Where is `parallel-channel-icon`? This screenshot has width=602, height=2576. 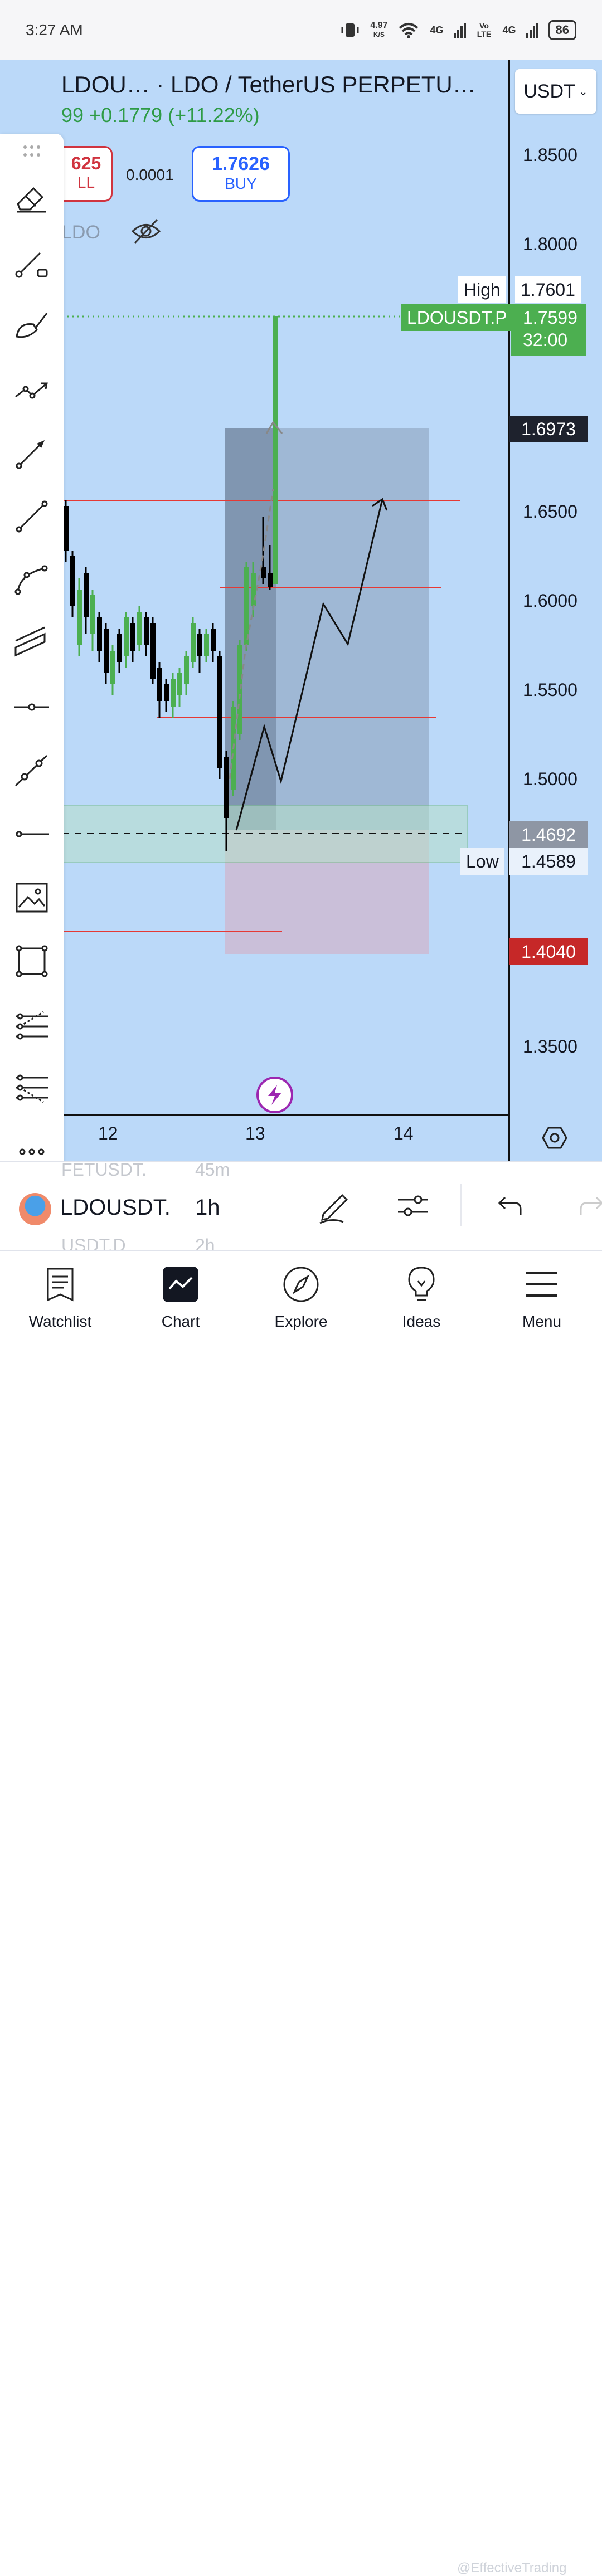
parallel-channel-icon is located at coordinates (30, 641).